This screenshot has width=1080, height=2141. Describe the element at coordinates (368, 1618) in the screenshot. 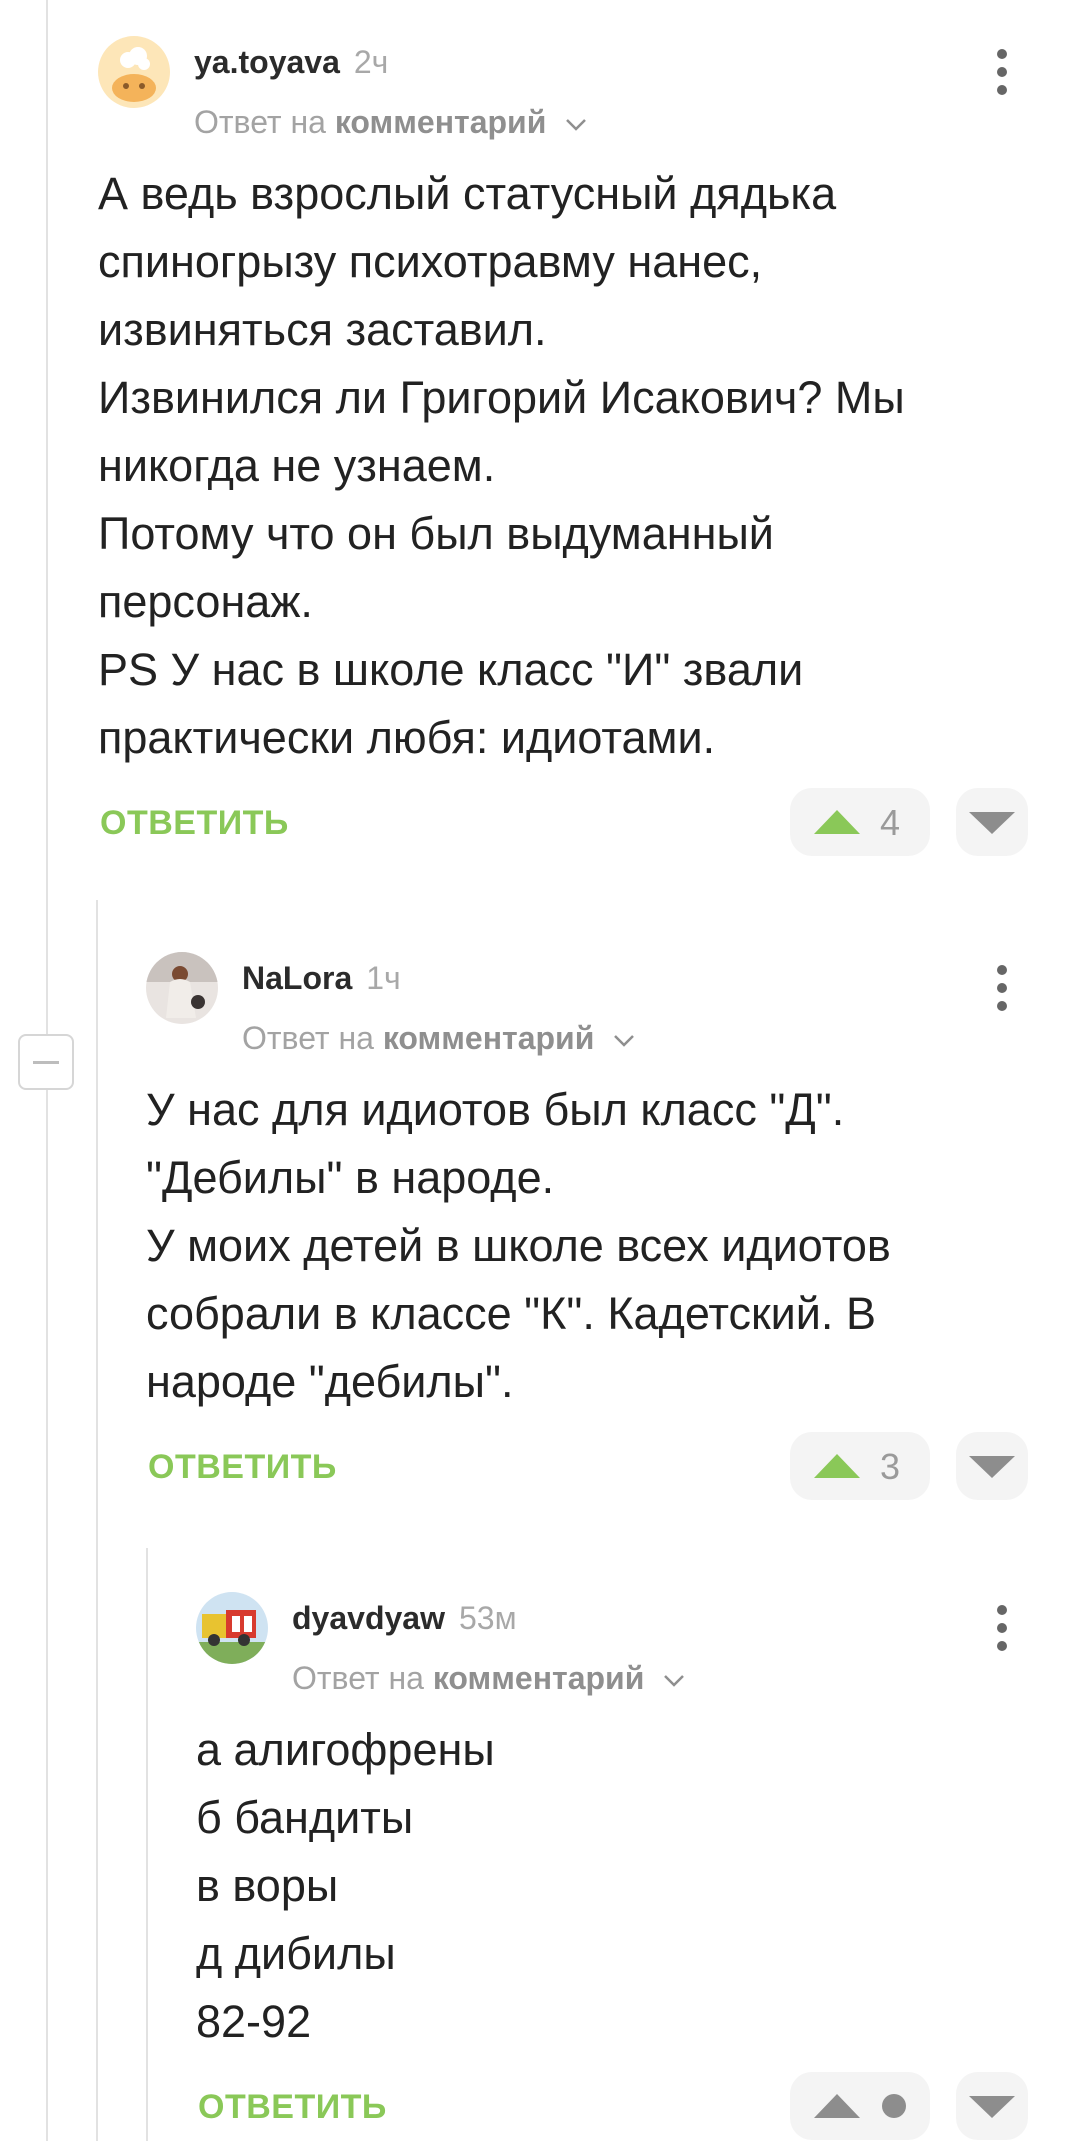

I see `author-name: dyavdyaw` at that location.